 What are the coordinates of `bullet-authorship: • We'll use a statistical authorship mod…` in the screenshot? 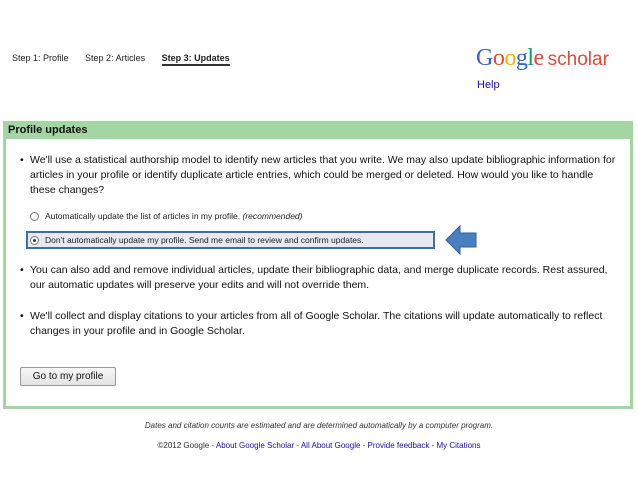 It's located at (320, 175).